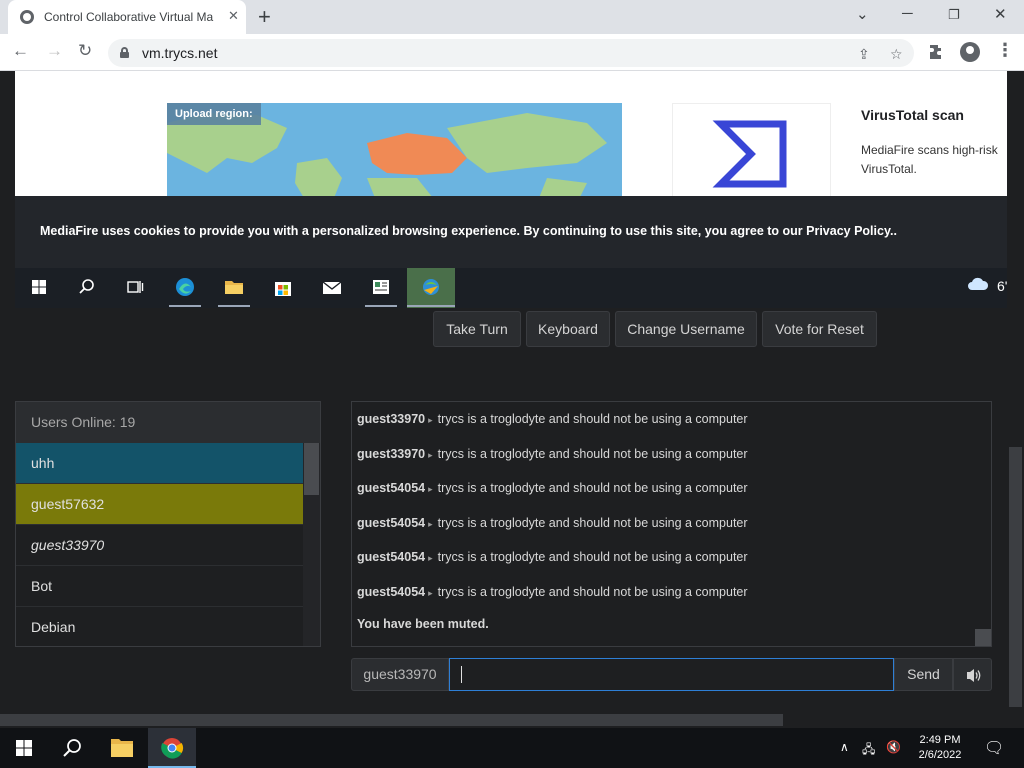 The width and height of the screenshot is (1024, 768). What do you see at coordinates (1015, 577) in the screenshot?
I see `page-scrollbar-thumb` at bounding box center [1015, 577].